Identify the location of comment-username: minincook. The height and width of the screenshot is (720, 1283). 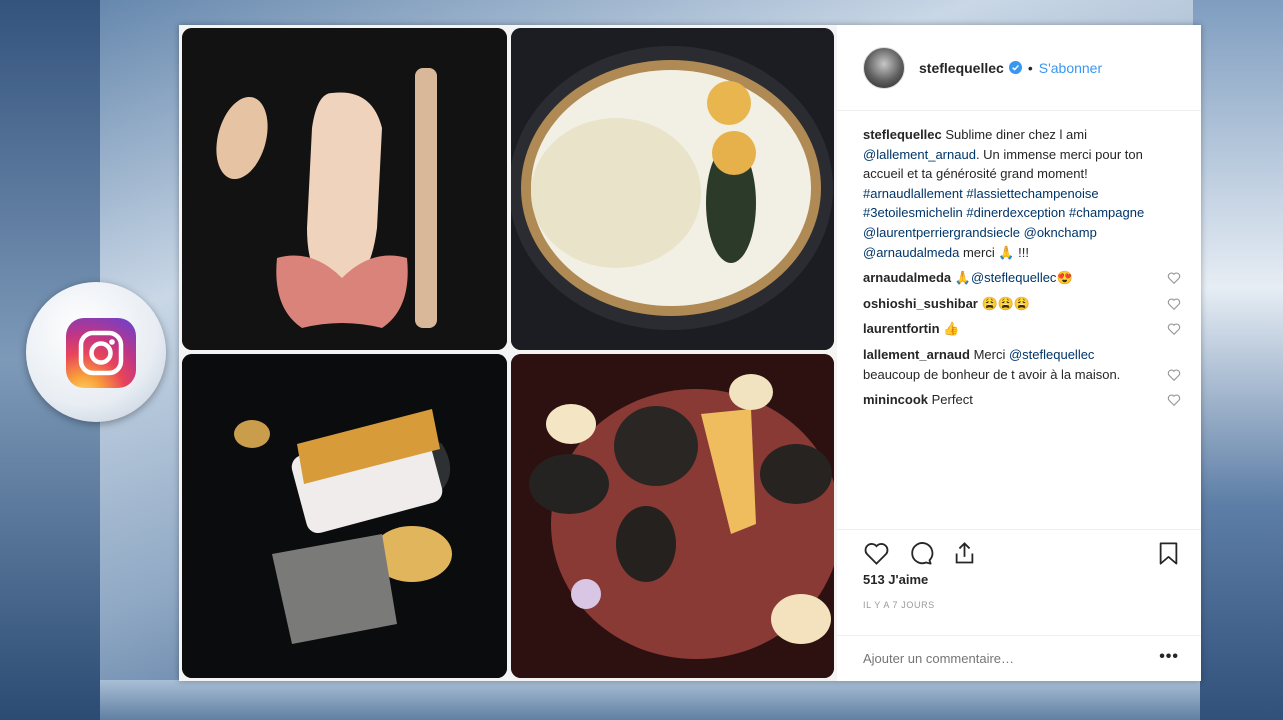
(895, 399).